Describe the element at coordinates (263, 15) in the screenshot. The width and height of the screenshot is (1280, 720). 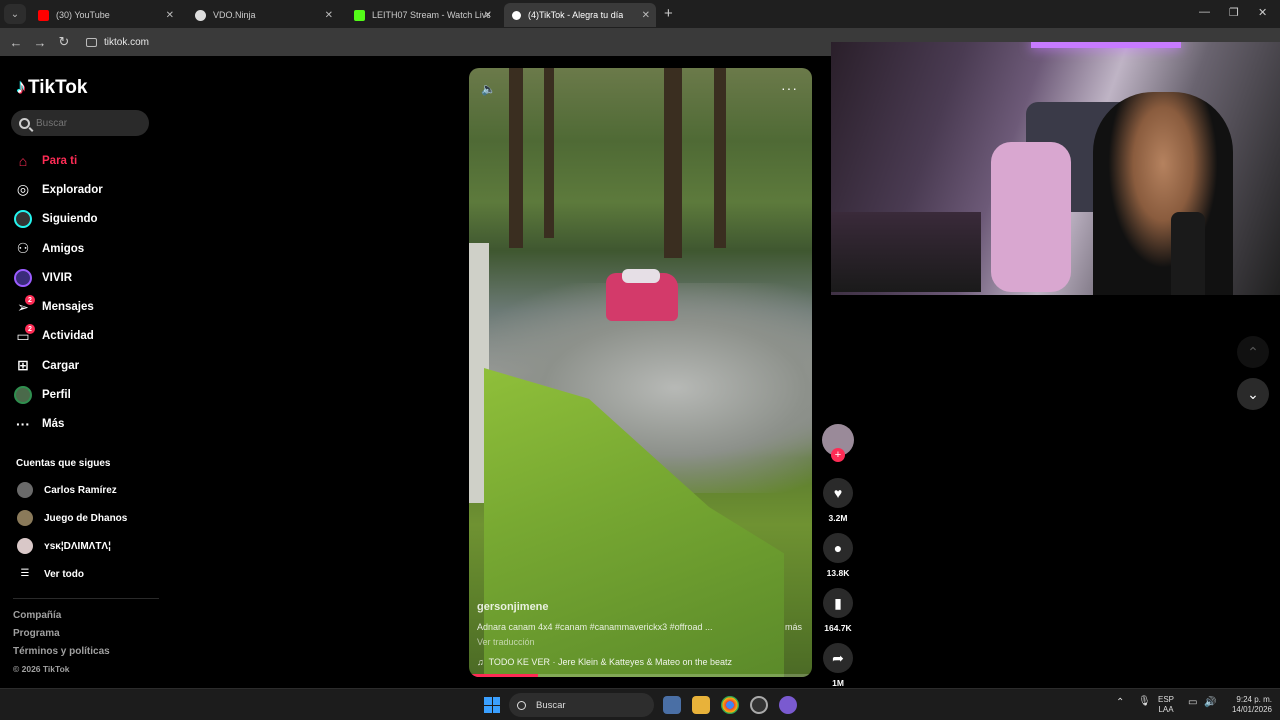
I see `tab-vdo-ninja: VDO.Ninja ✕` at that location.